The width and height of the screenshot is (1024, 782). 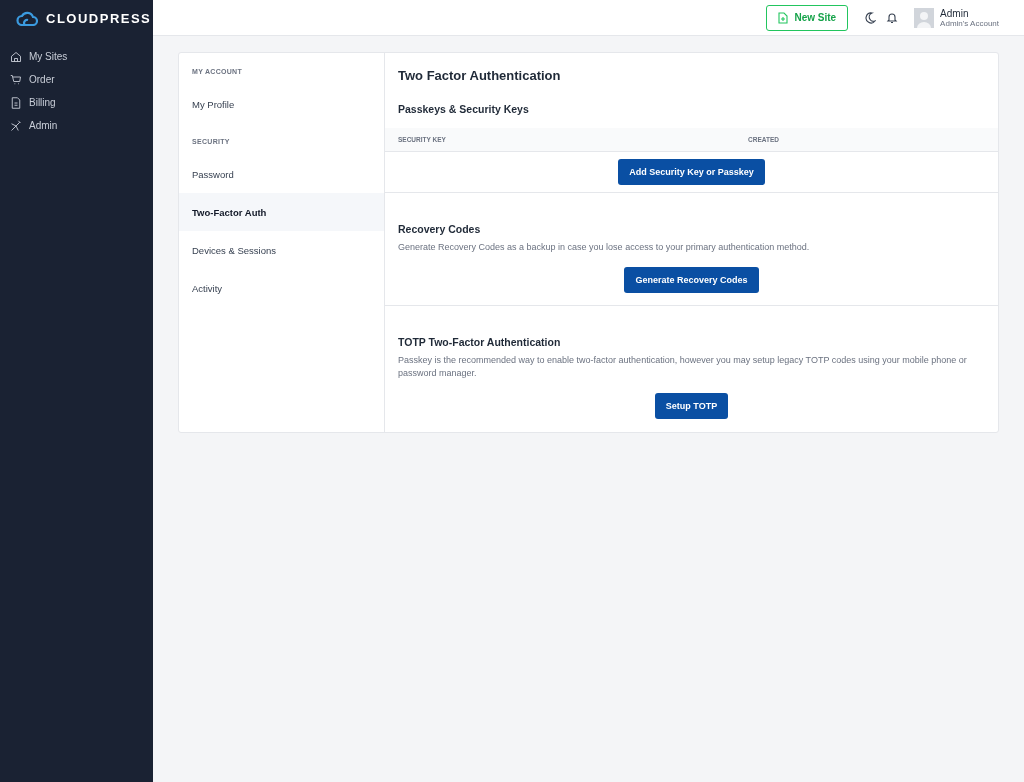 I want to click on section-description: Passkey is the recommended way to enable two-factor authentication, however you may setup legacy TOTP codes using your mobile phone or password manager., so click(x=682, y=367).